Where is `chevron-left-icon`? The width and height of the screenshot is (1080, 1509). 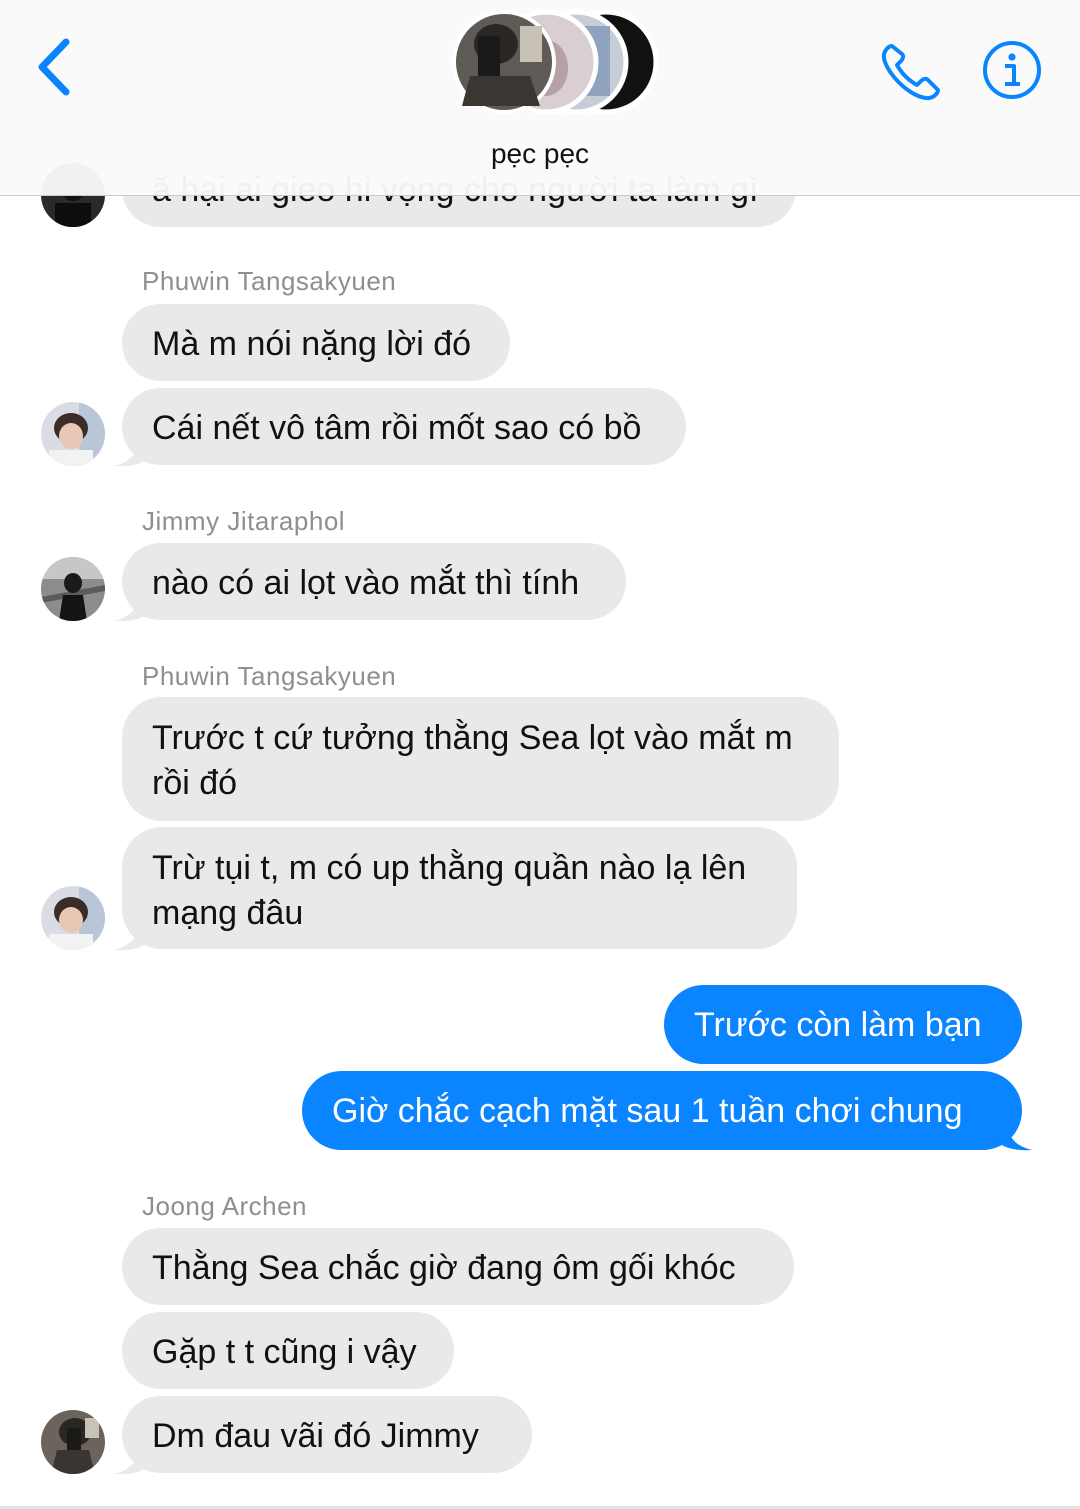 chevron-left-icon is located at coordinates (54, 67).